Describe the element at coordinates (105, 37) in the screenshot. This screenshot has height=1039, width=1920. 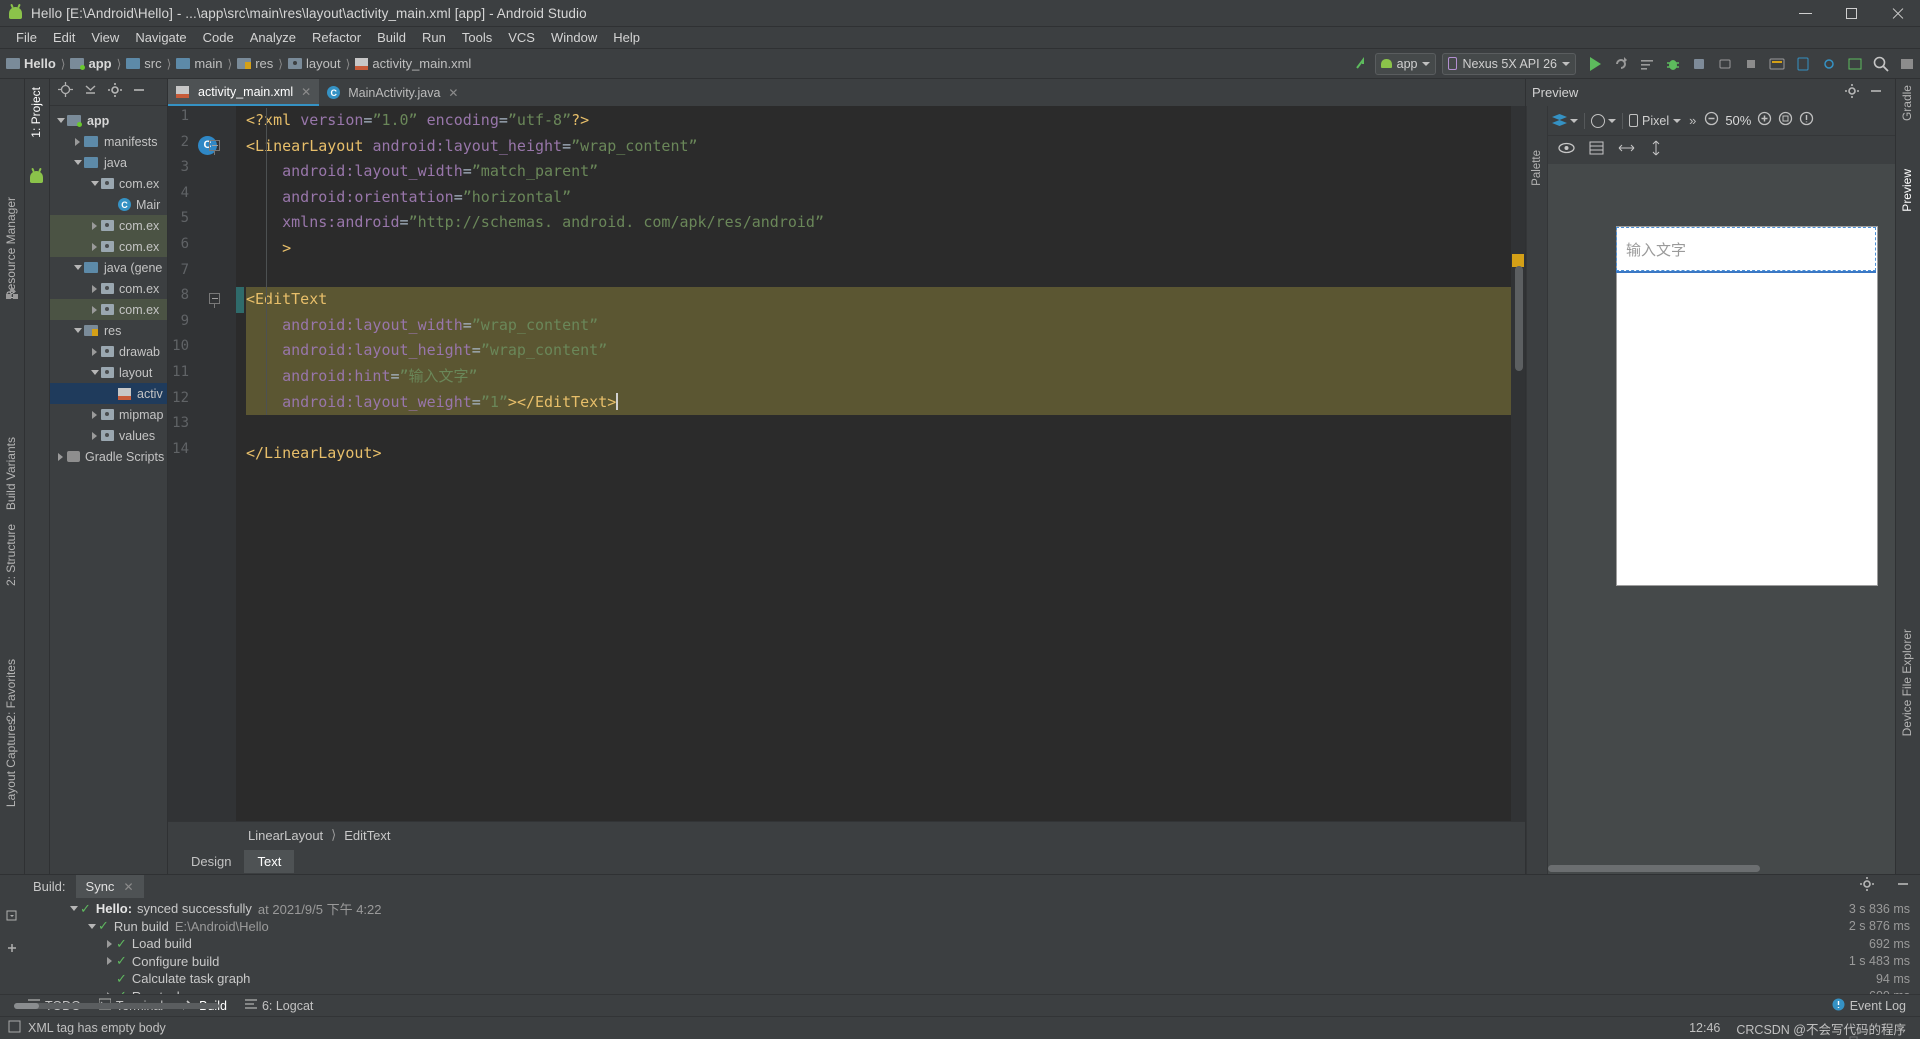
I see `menu-view: View` at that location.